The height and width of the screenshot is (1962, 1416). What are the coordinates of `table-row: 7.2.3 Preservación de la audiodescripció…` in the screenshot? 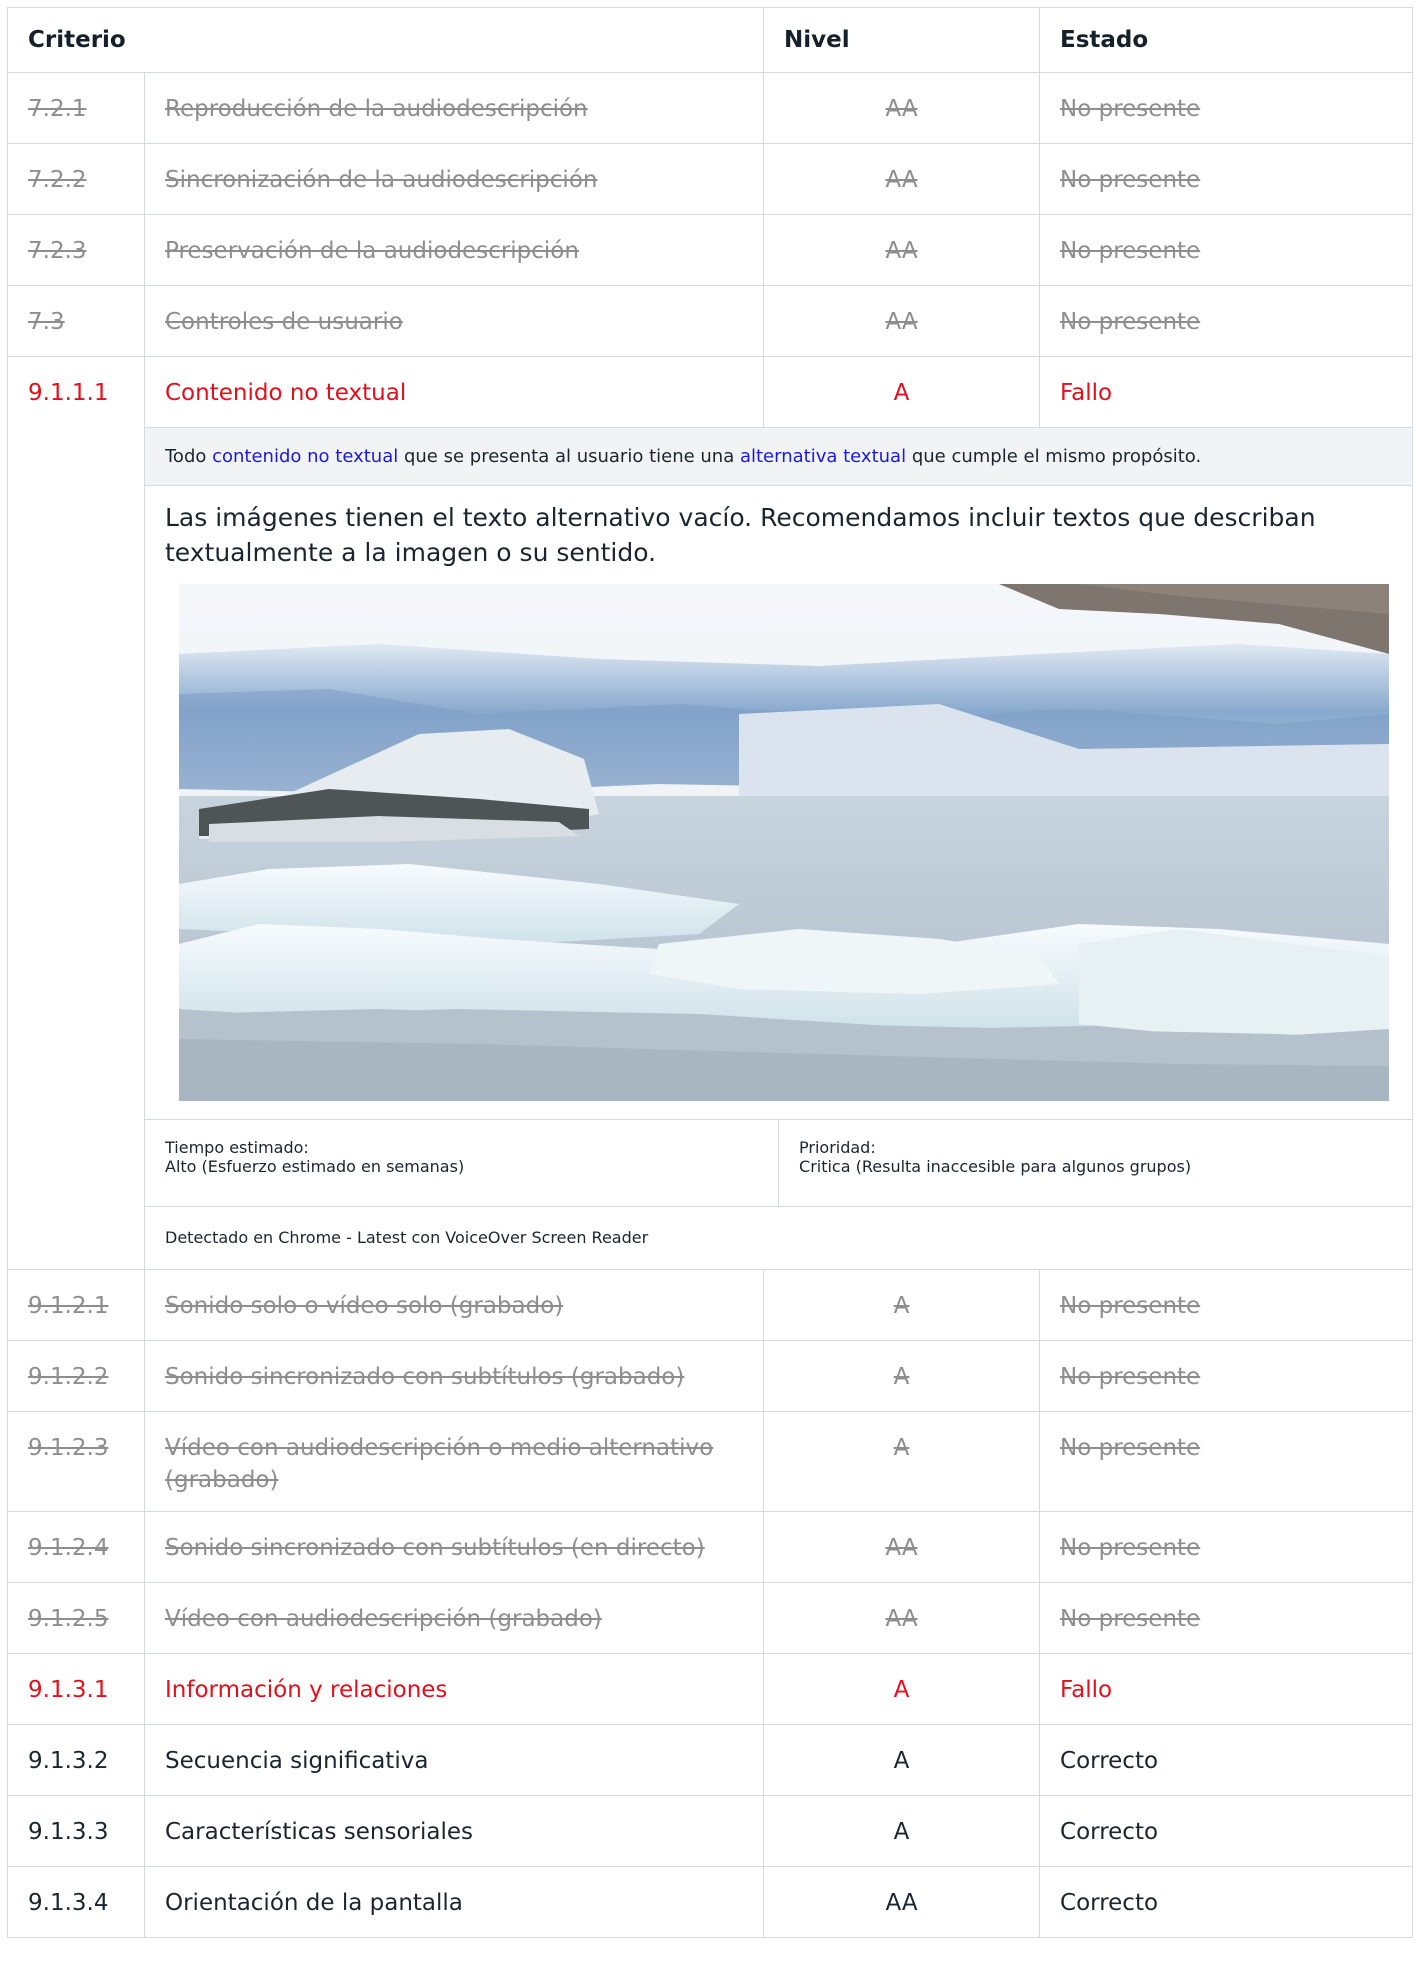 It's located at (710, 250).